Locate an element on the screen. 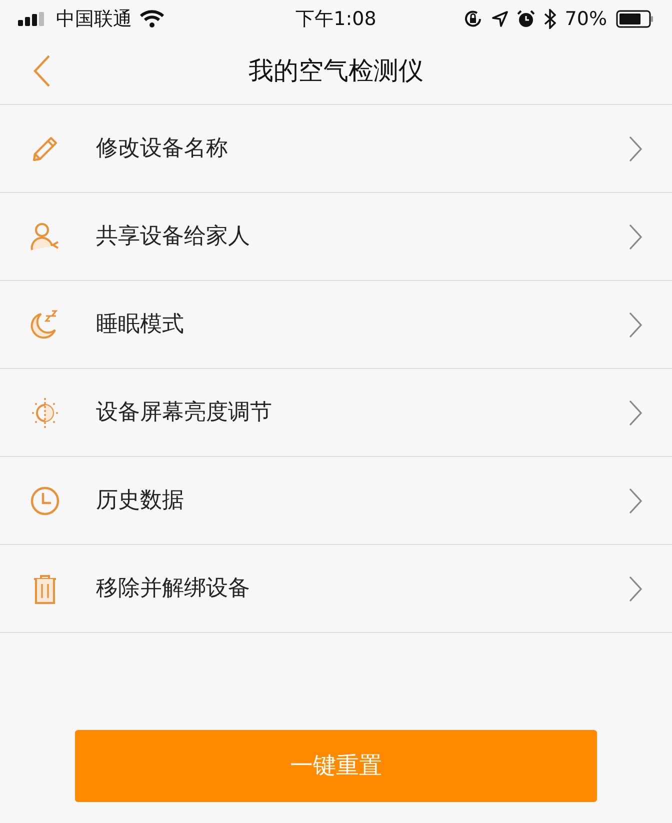 This screenshot has height=823, width=672. location-icon is located at coordinates (500, 19).